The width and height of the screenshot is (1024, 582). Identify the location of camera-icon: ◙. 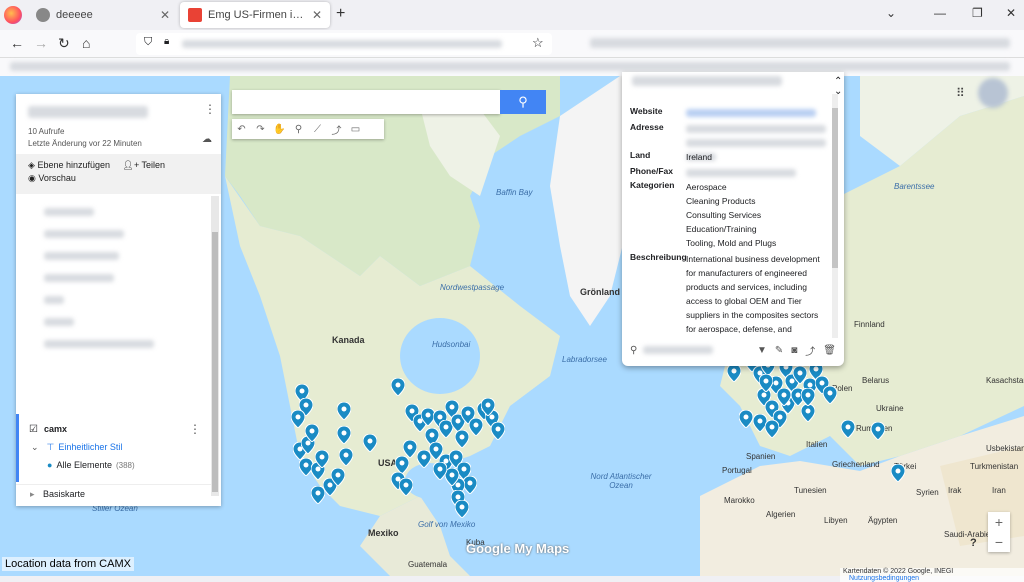
(794, 350).